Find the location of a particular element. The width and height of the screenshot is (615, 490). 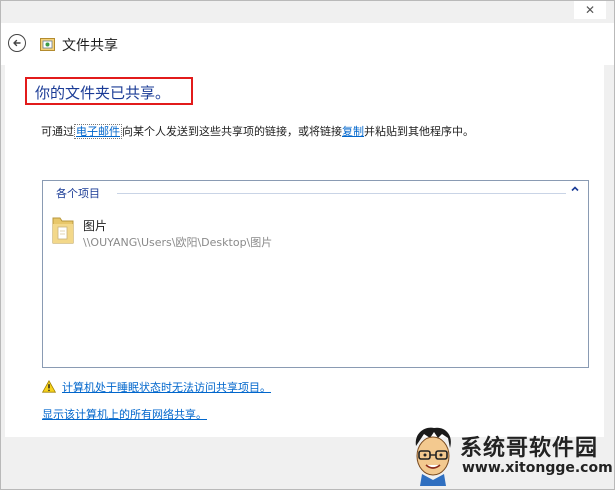

back-arrow-icon is located at coordinates (17, 43).